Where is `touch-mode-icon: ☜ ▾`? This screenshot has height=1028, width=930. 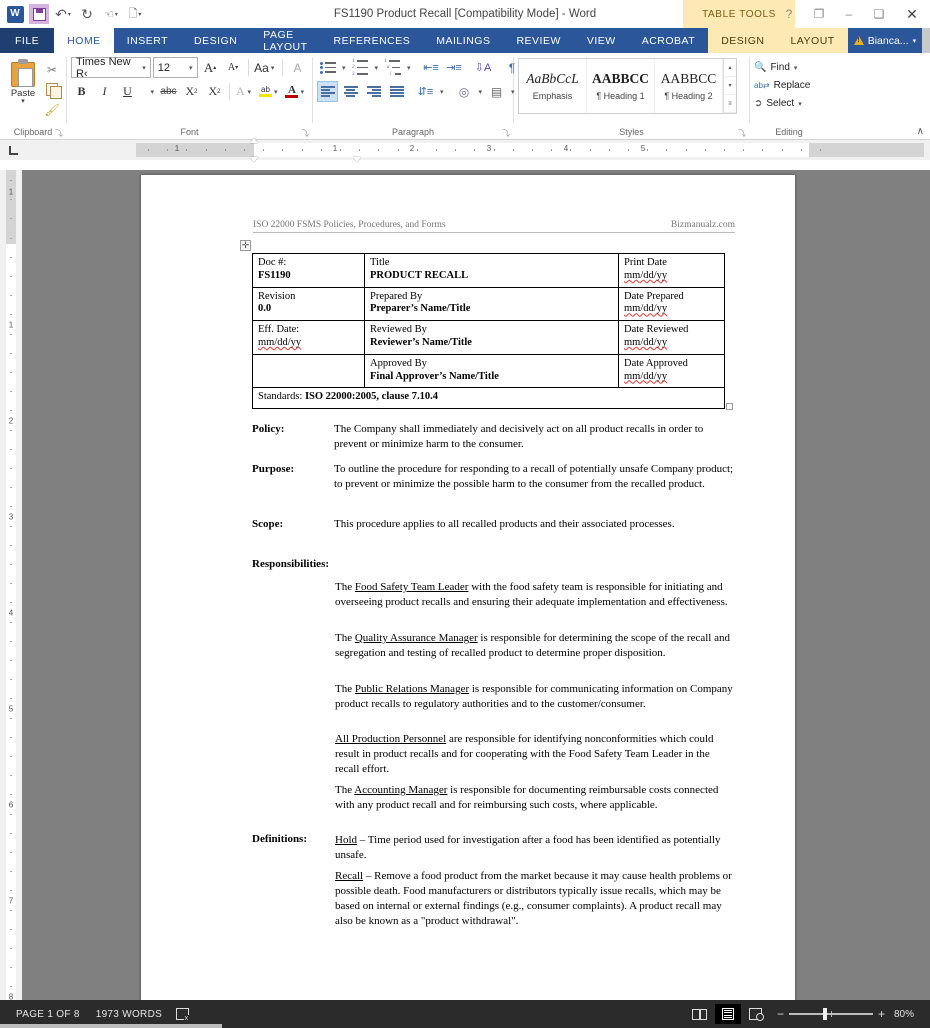
touch-mode-icon: ☜ ▾ is located at coordinates (111, 14).